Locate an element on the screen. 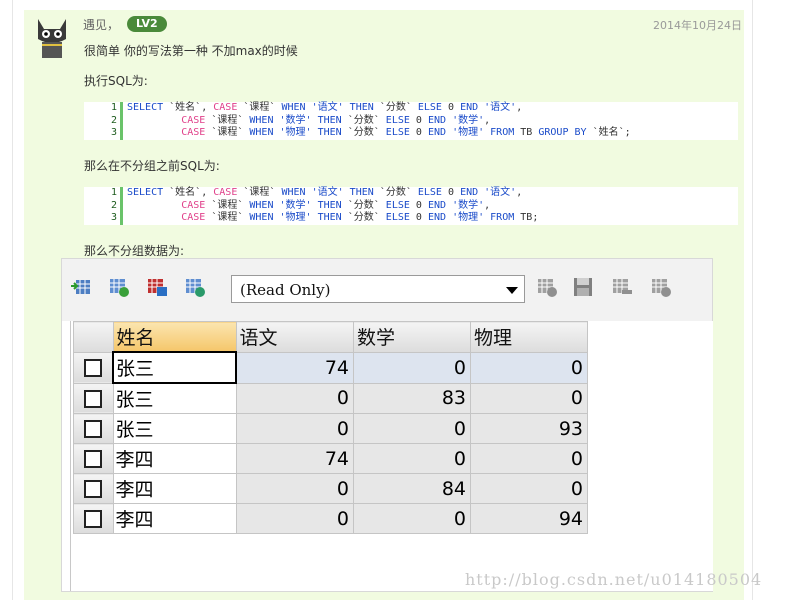  table-row: 李四 0 84 0 is located at coordinates (330, 488).